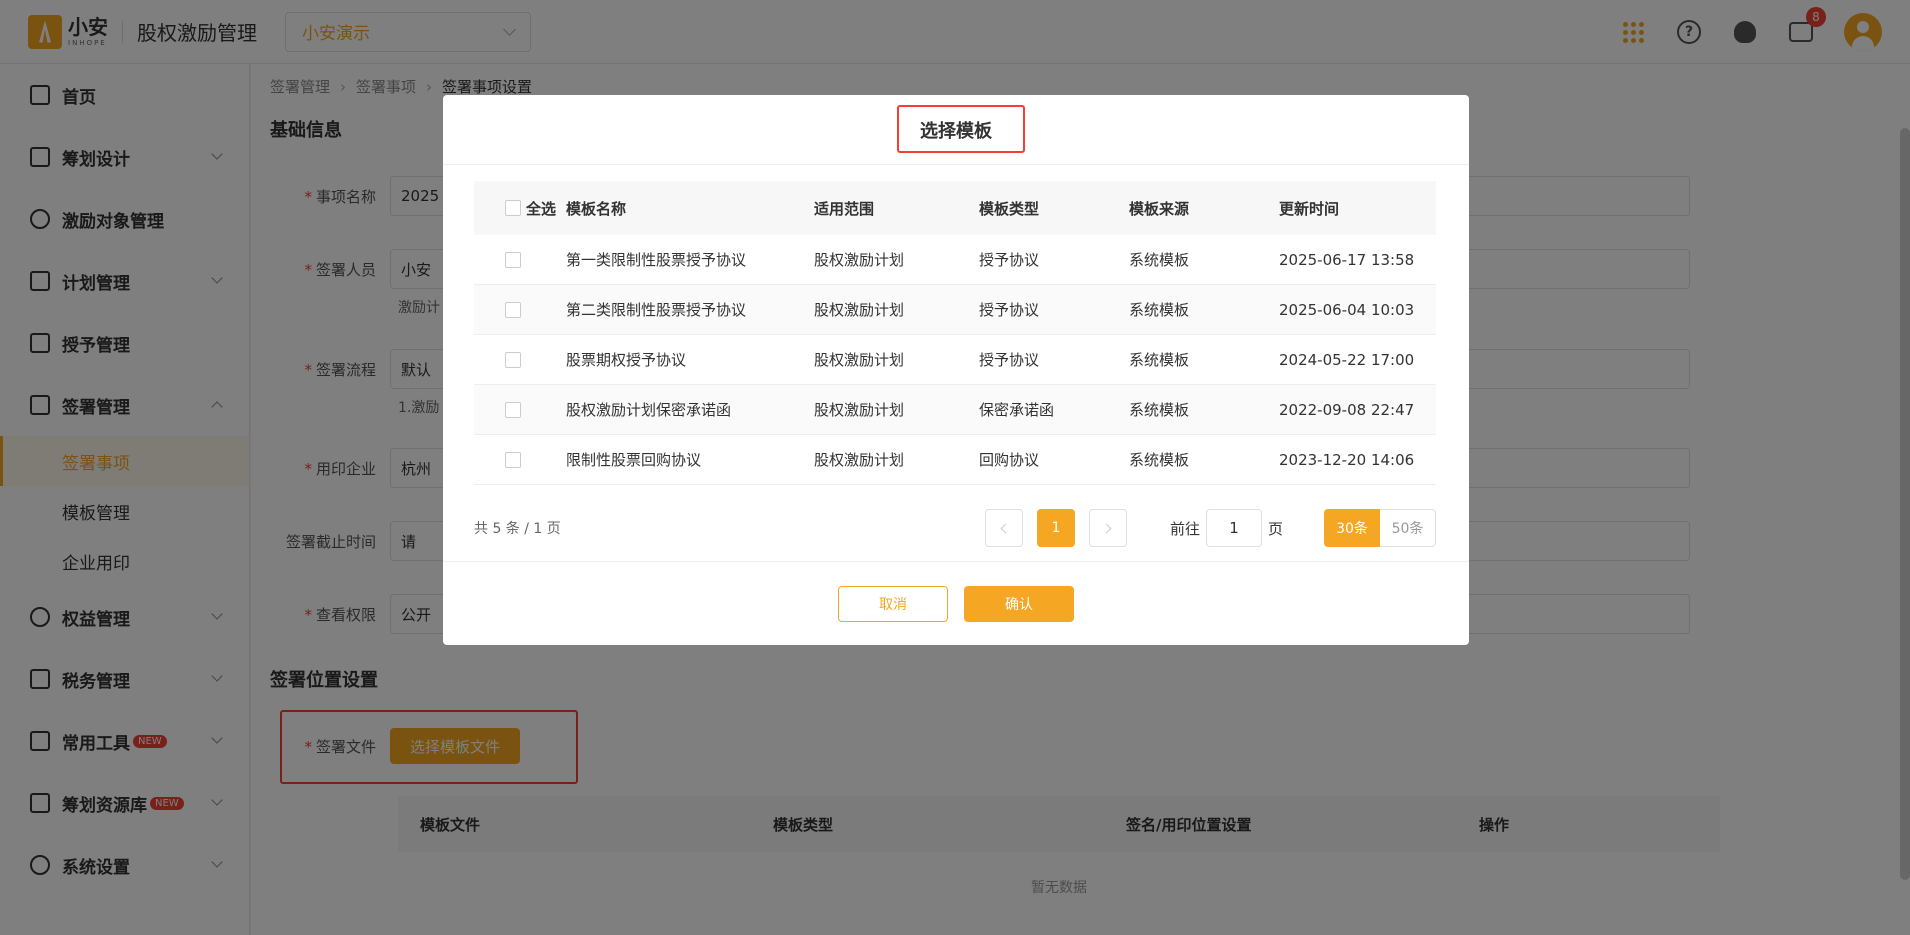  What do you see at coordinates (541, 208) in the screenshot?
I see `select-all-label: 全选` at bounding box center [541, 208].